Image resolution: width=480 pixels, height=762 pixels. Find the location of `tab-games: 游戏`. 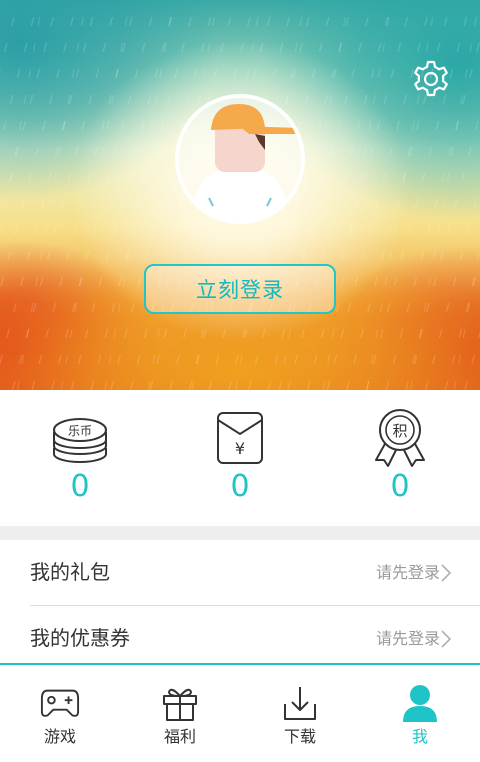

tab-games: 游戏 is located at coordinates (60, 713).